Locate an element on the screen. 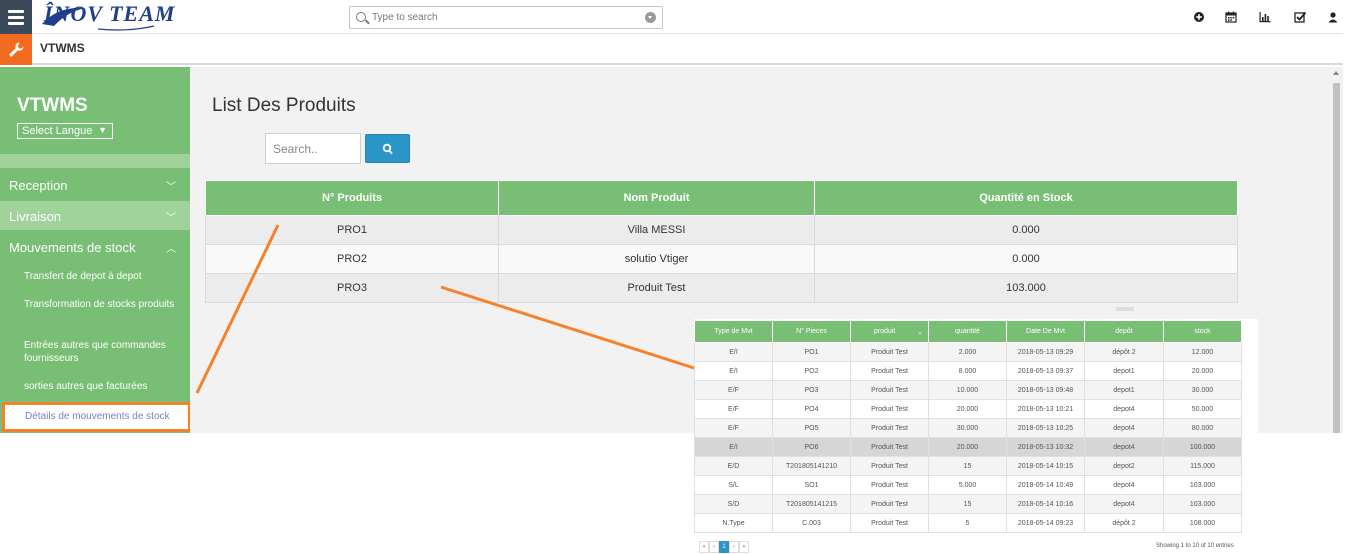  table-cell: PRO2 is located at coordinates (352, 259).